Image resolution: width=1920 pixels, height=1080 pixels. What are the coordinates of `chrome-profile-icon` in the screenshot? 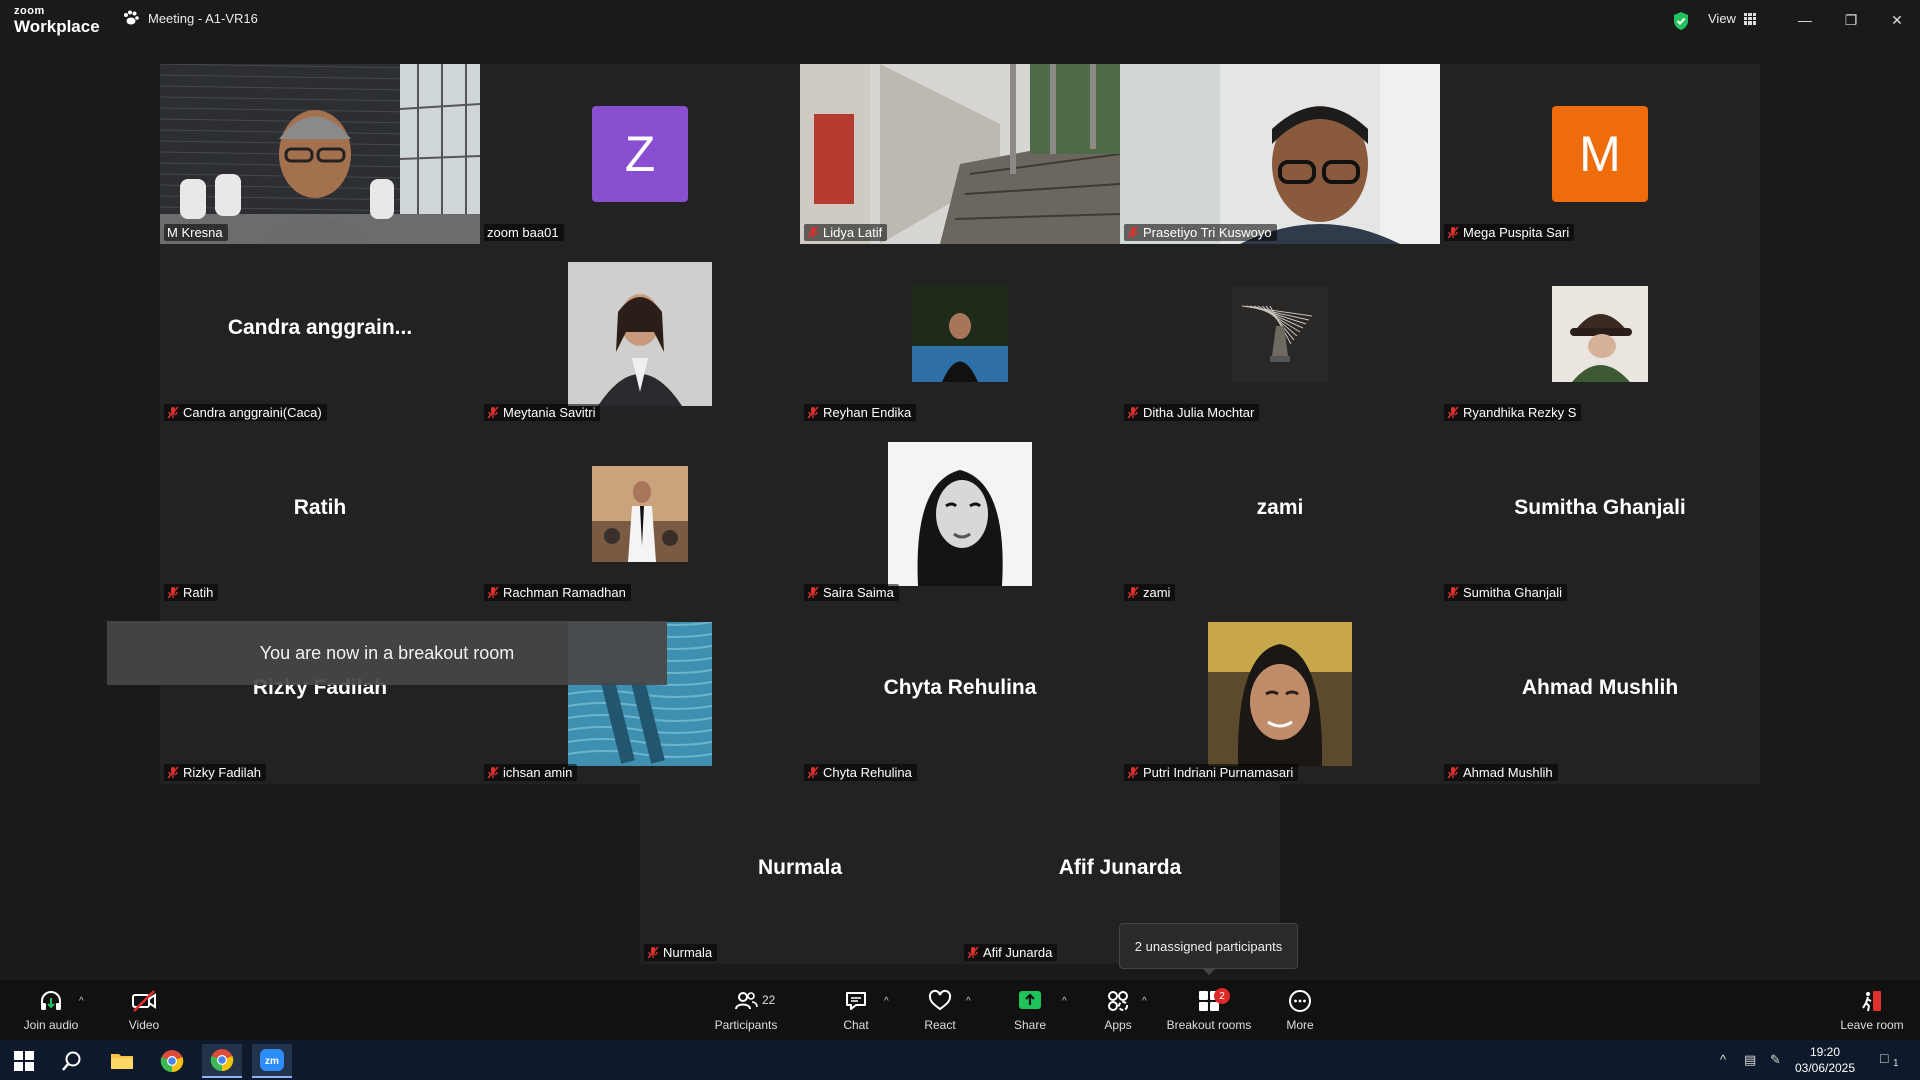 It's located at (222, 1060).